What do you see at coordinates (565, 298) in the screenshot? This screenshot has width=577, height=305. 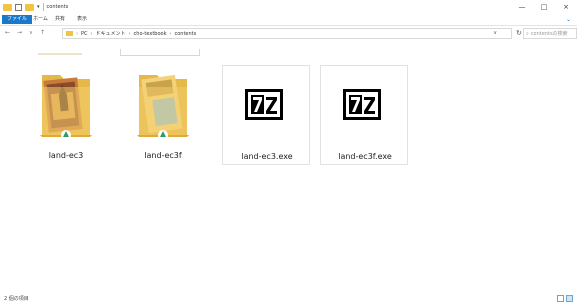 I see `view-switcher` at bounding box center [565, 298].